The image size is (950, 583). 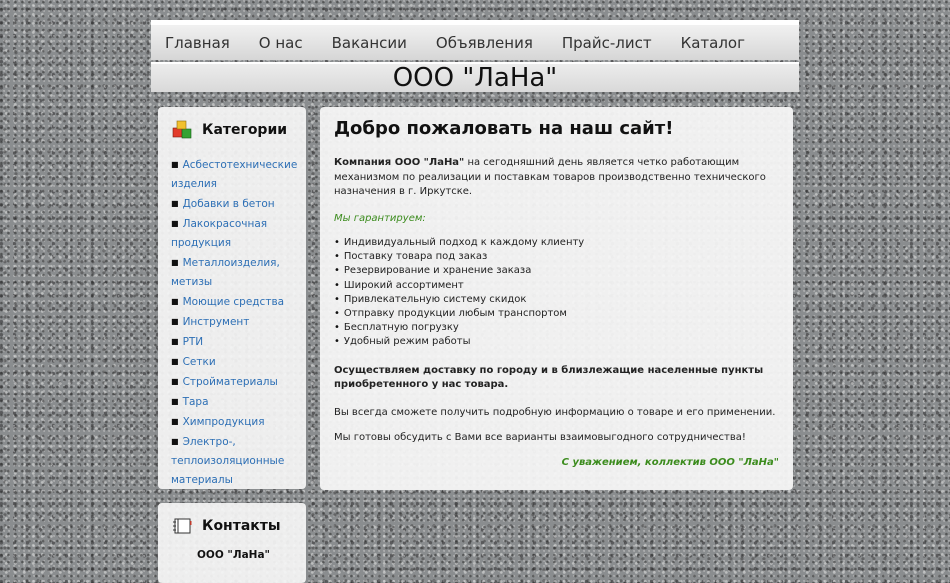 I want to click on category-item: ■ Инструмент, so click(x=233, y=322).